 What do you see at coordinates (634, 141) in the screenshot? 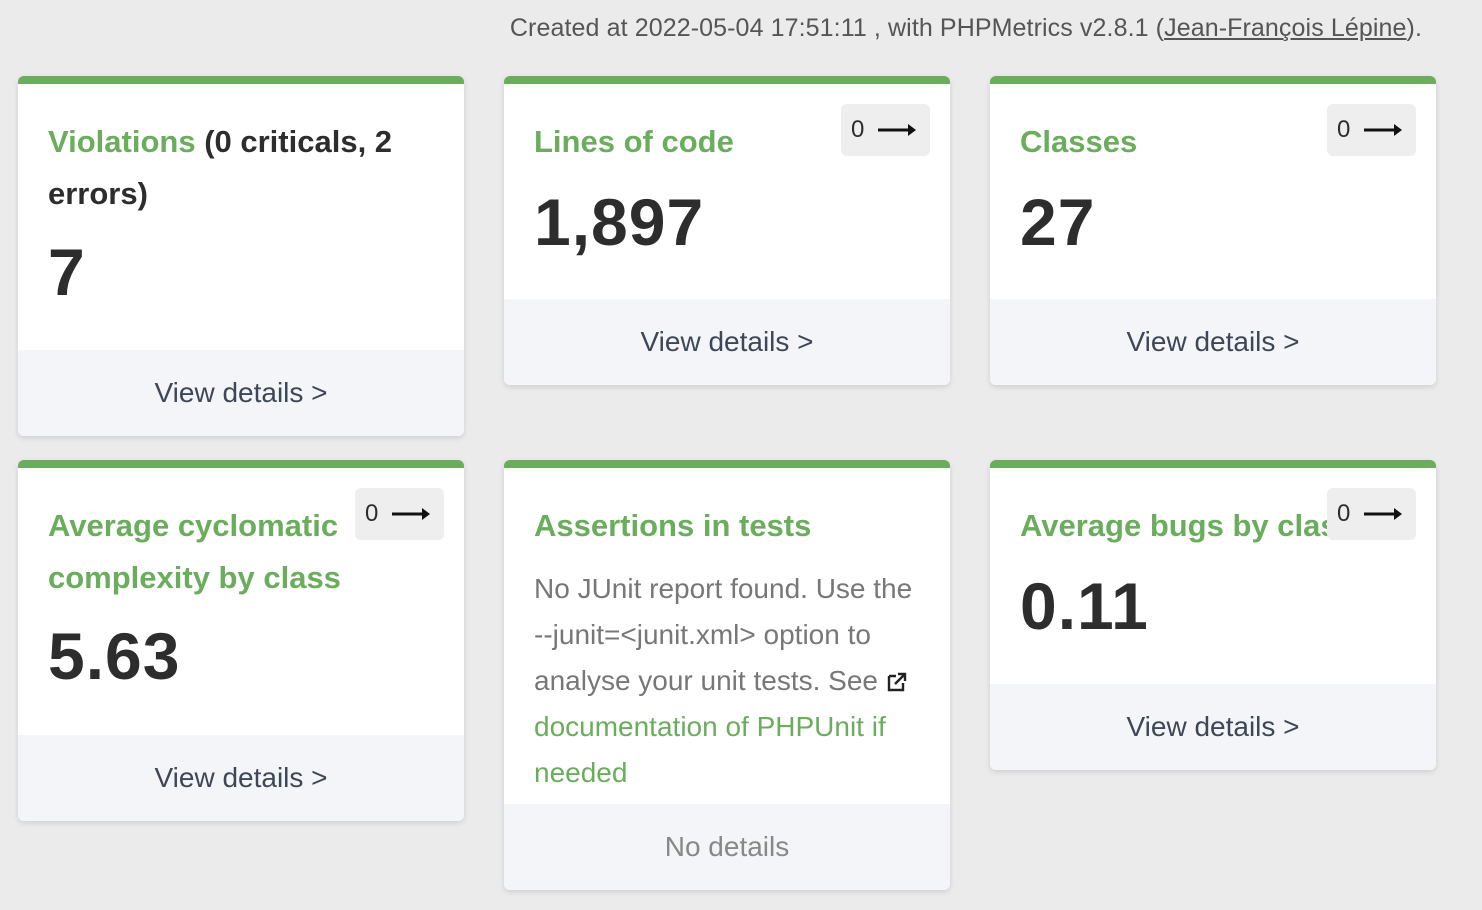
I see `loc-title: Lines of code` at bounding box center [634, 141].